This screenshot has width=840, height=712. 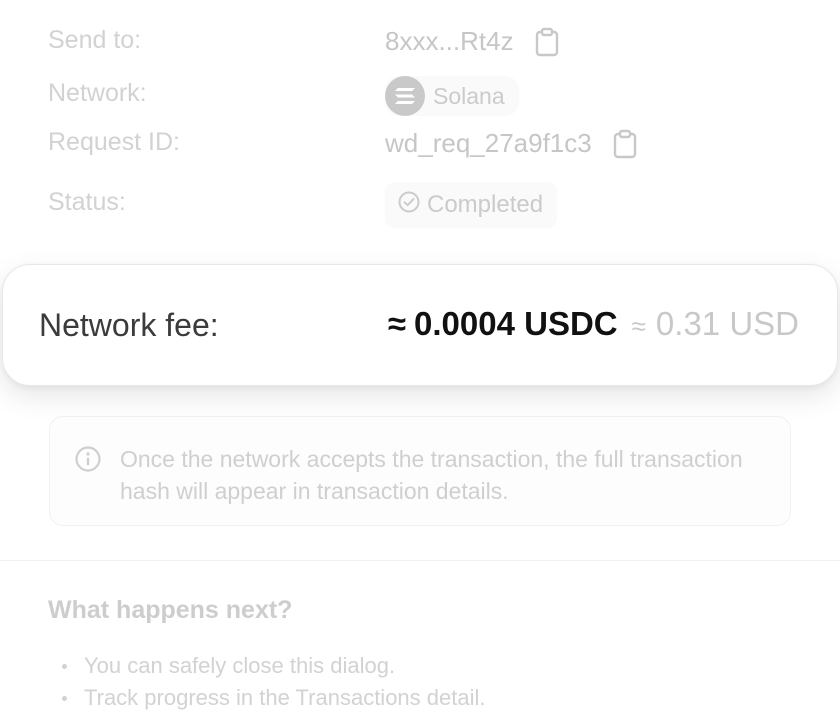 I want to click on list-item: You can safely close this dialog., so click(x=272, y=666).